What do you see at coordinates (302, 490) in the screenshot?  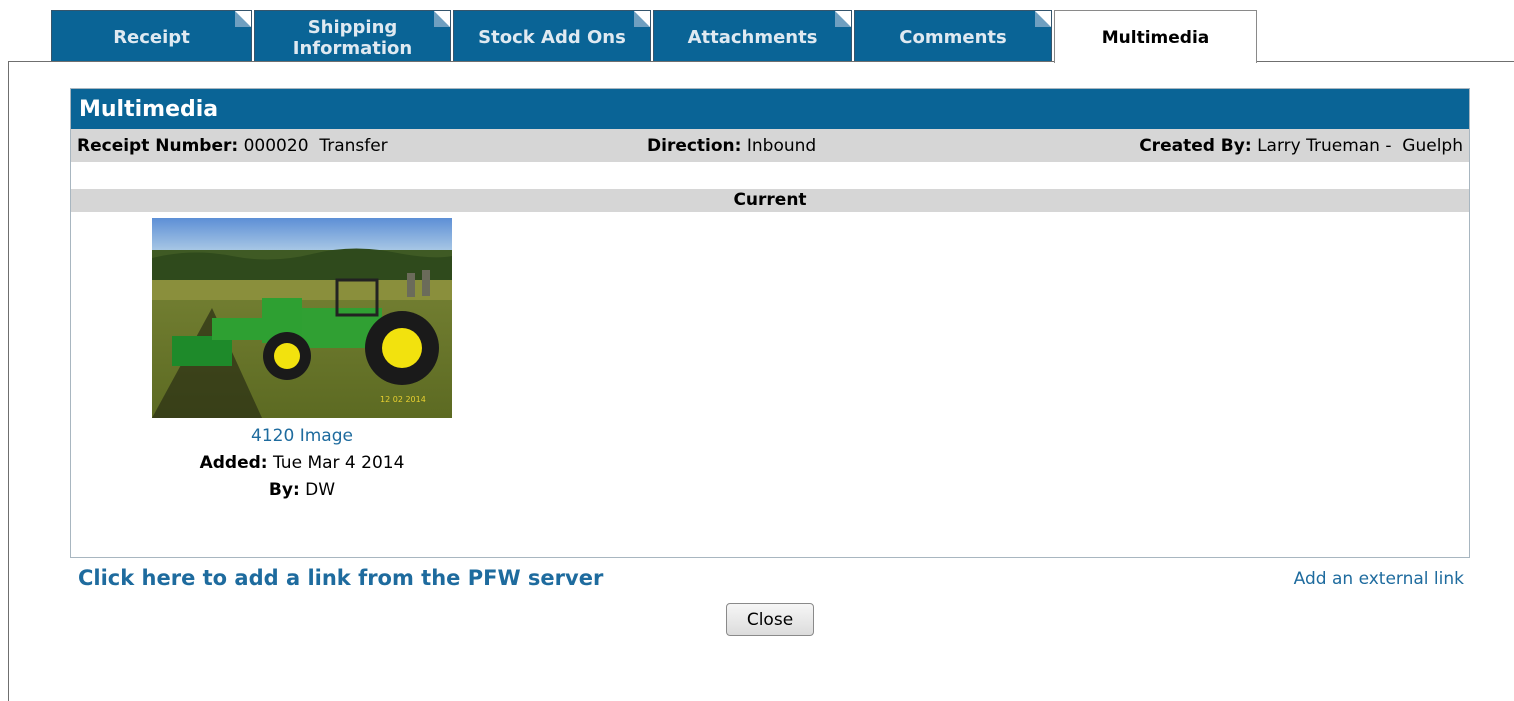 I see `media-by: By: DW` at bounding box center [302, 490].